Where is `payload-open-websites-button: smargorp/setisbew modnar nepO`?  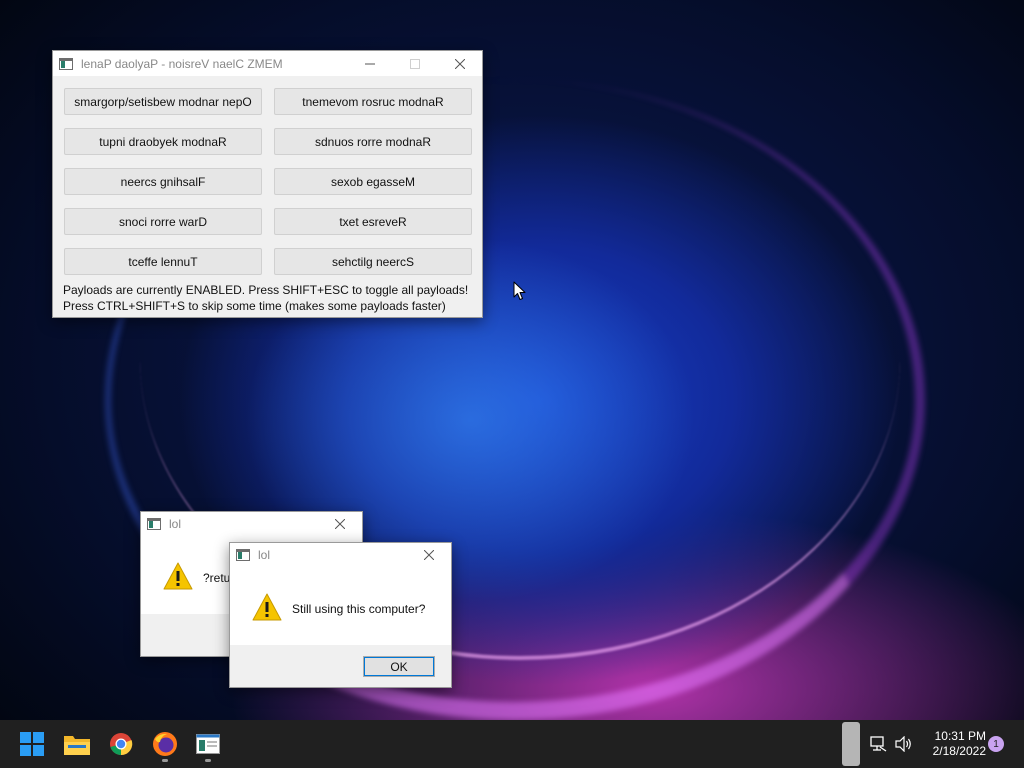 payload-open-websites-button: smargorp/setisbew modnar nepO is located at coordinates (163, 101).